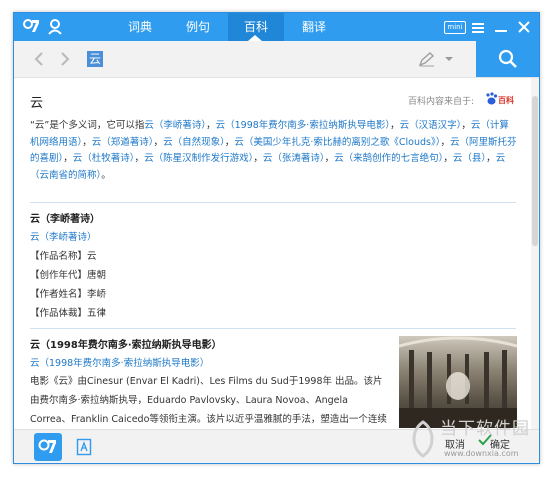 The height and width of the screenshot is (477, 550). Describe the element at coordinates (87, 125) in the screenshot. I see `summary-text: “云”是个多义词，它可以指` at that location.